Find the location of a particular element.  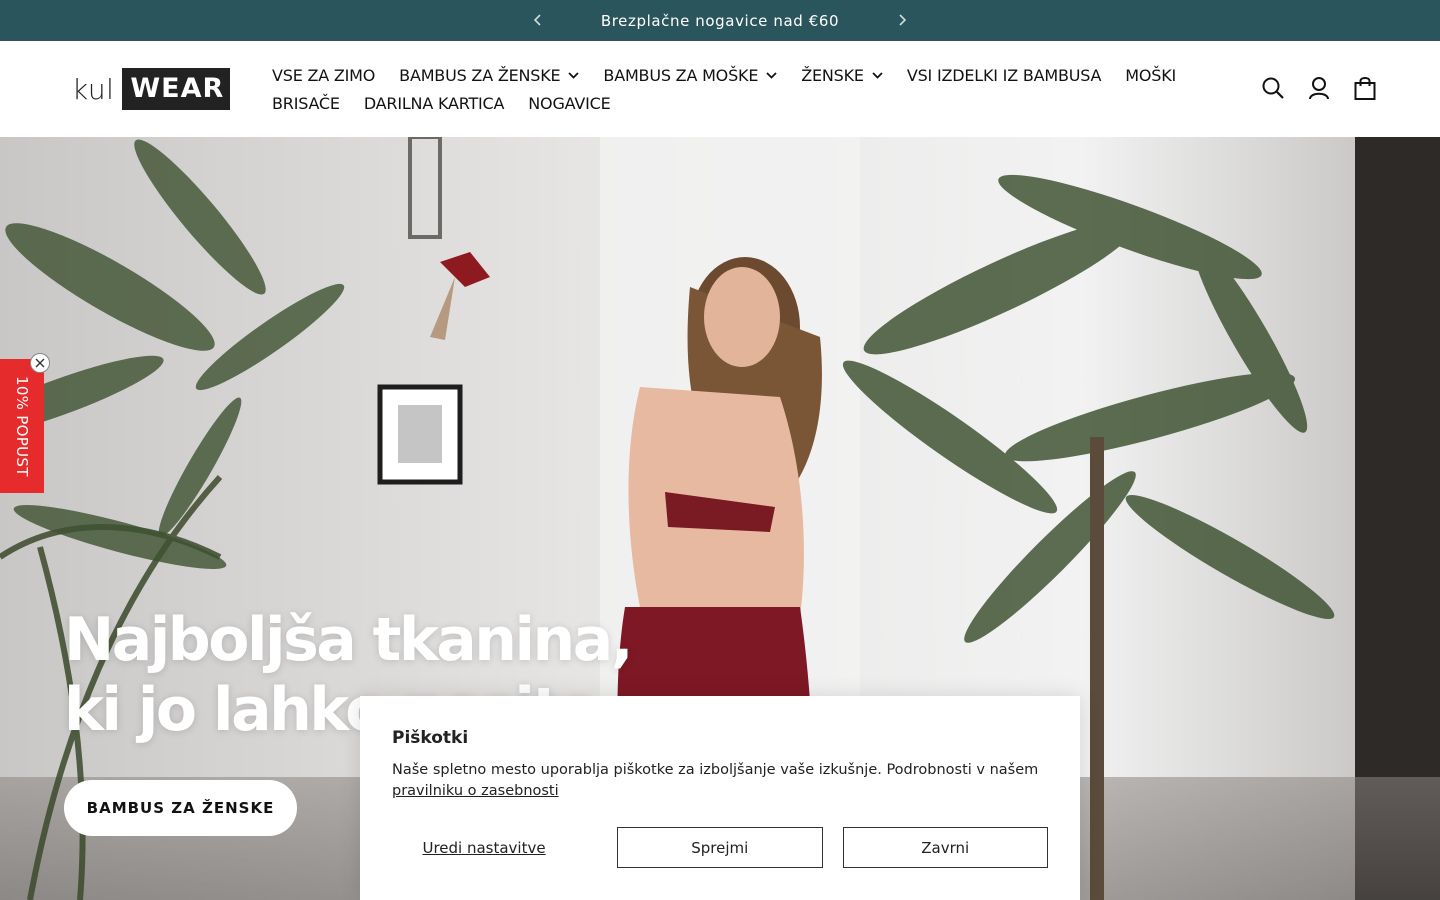

nav-item-label: ŽENSKE is located at coordinates (832, 75).